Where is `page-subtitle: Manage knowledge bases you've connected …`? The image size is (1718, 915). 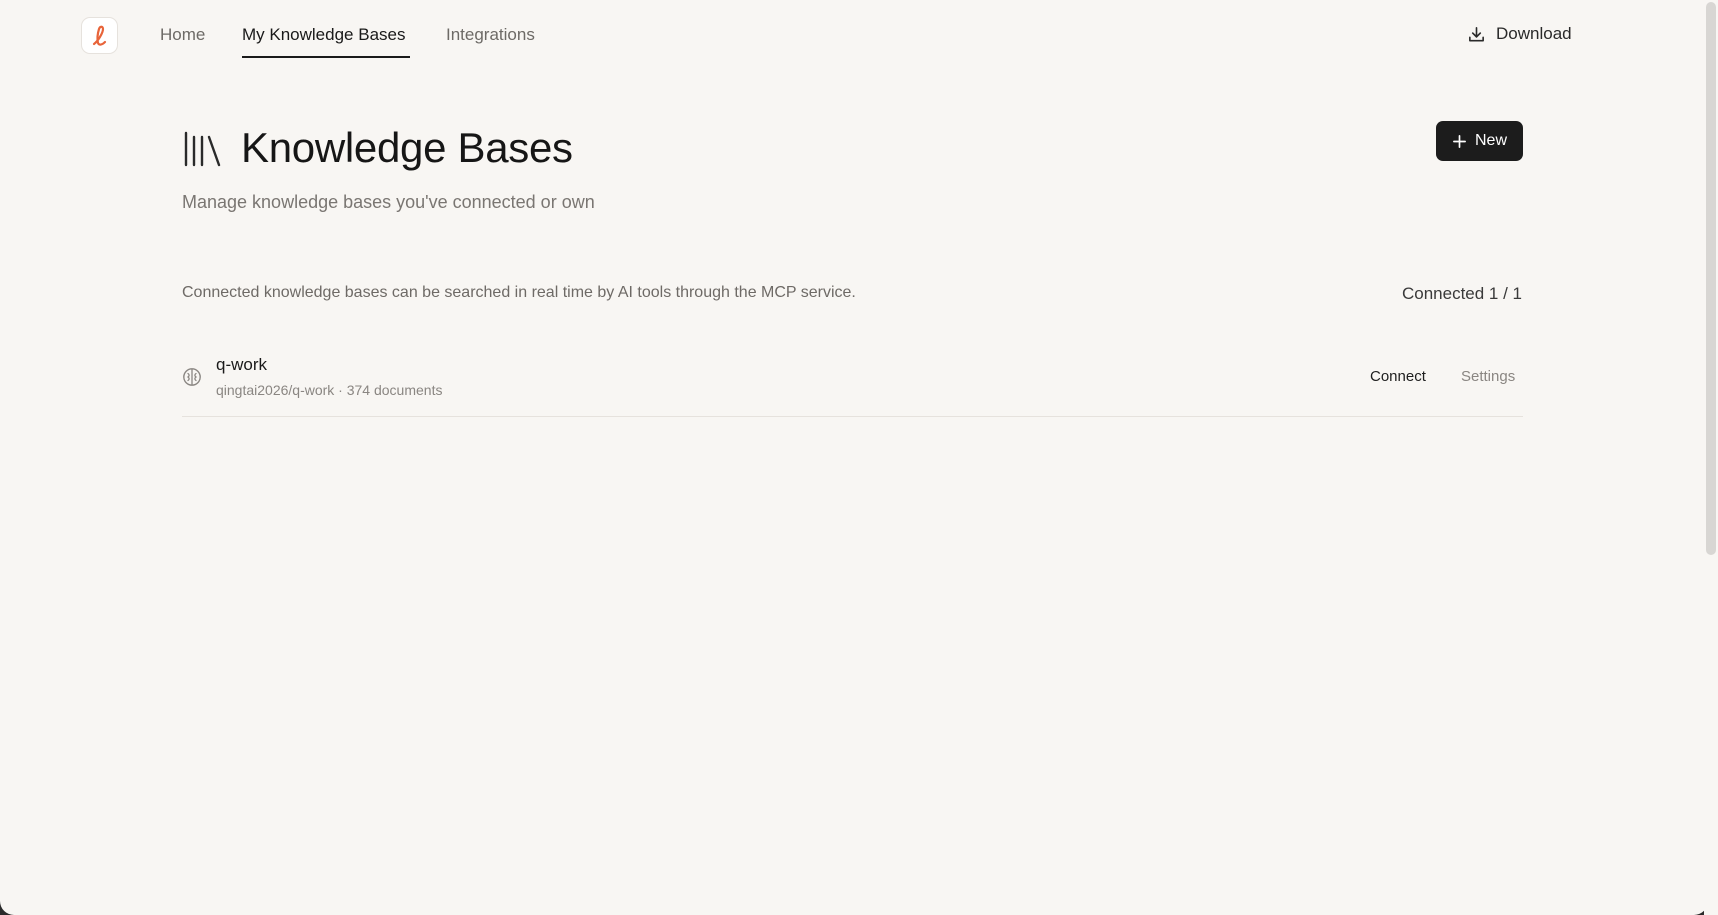
page-subtitle: Manage knowledge bases you've connected … is located at coordinates (388, 202).